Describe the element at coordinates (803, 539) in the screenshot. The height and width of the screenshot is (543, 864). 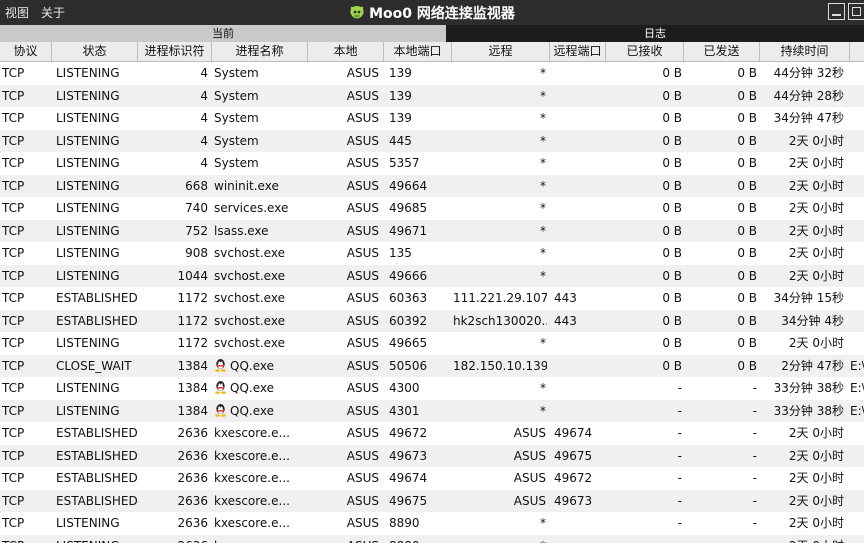
I see `cell-duration: 2天 0小时` at that location.